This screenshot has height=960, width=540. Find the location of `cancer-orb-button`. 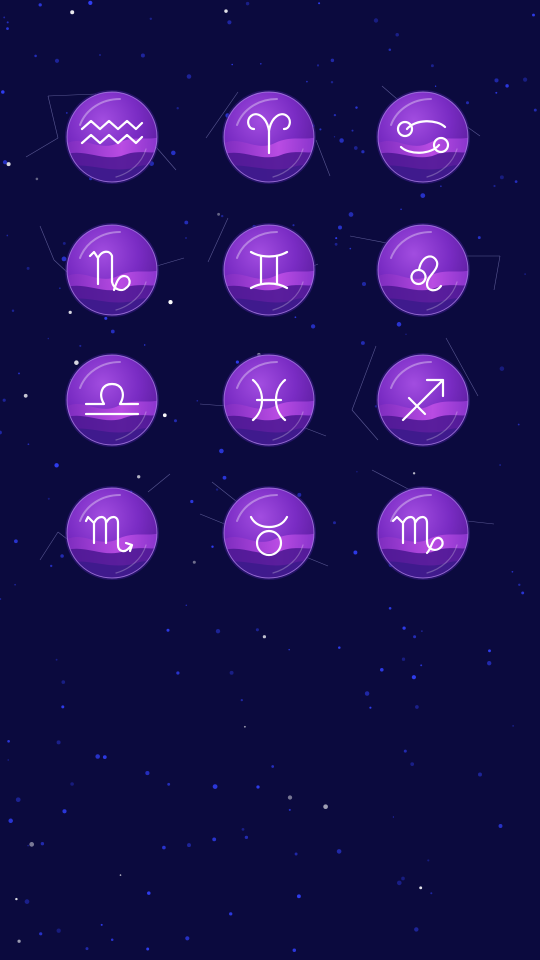

cancer-orb-button is located at coordinates (423, 137).